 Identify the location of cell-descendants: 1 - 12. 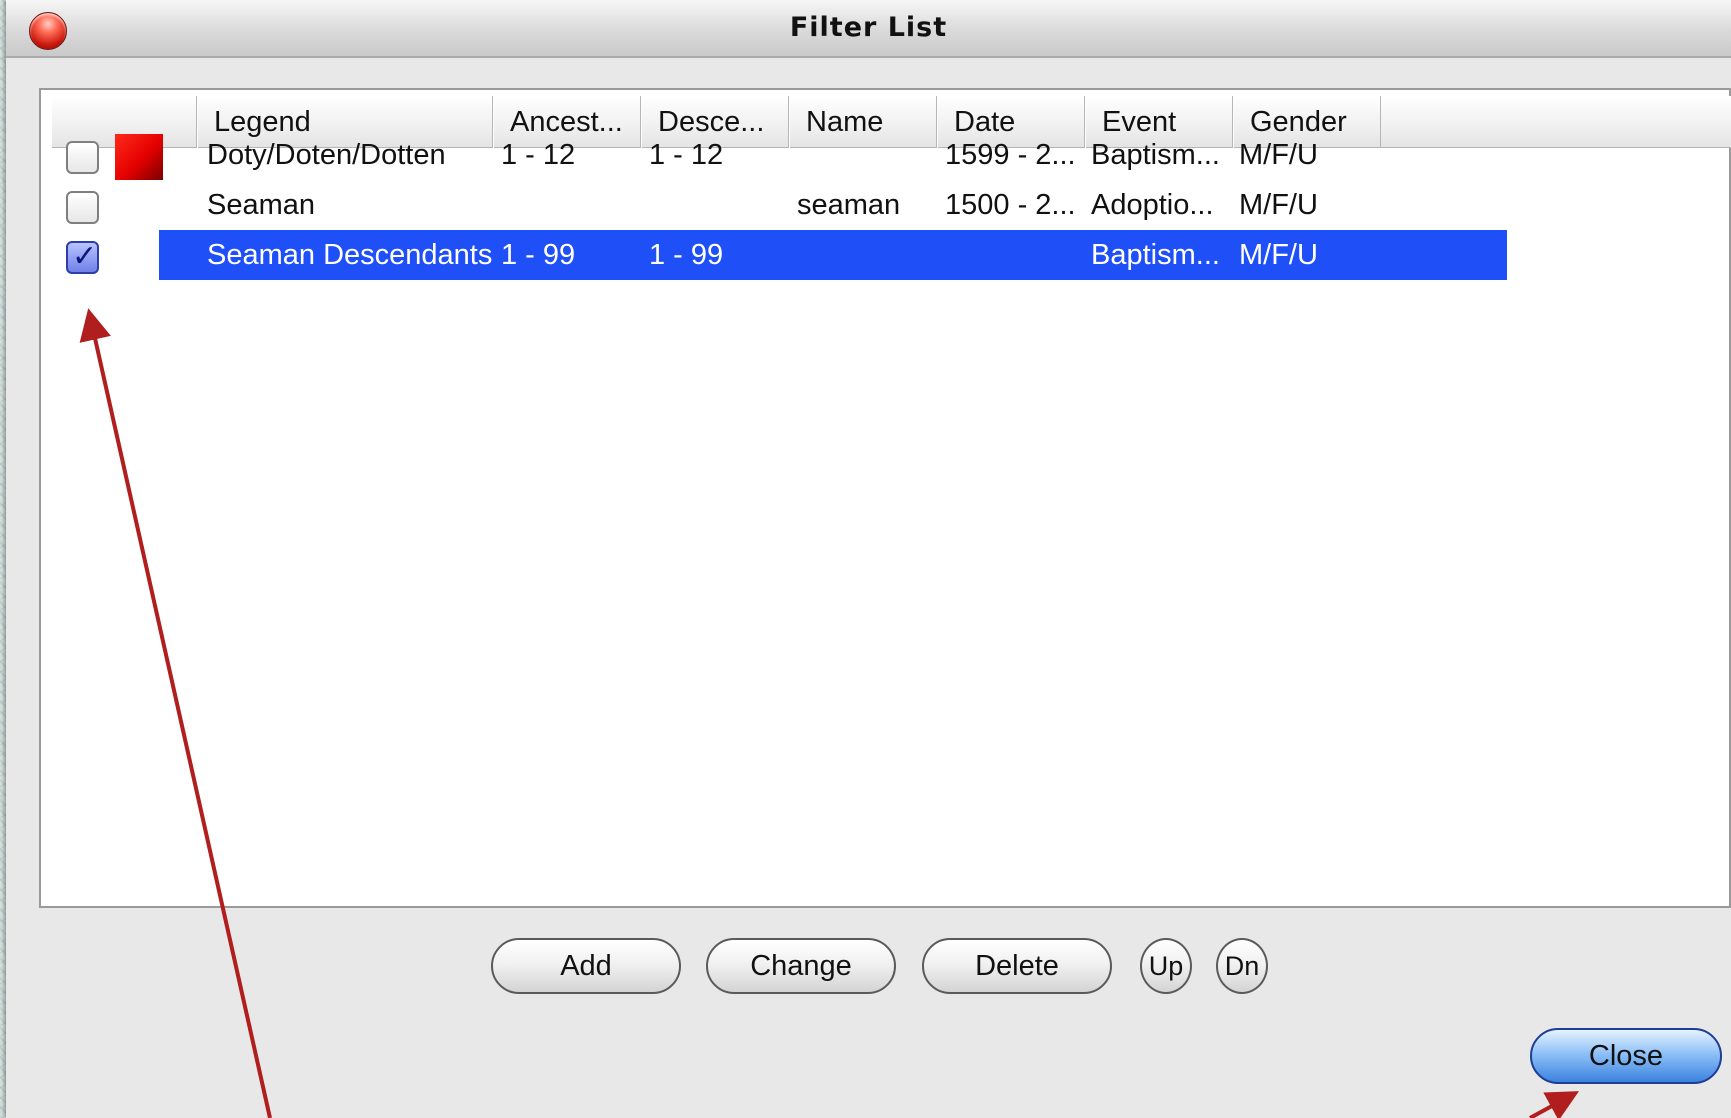
(686, 155).